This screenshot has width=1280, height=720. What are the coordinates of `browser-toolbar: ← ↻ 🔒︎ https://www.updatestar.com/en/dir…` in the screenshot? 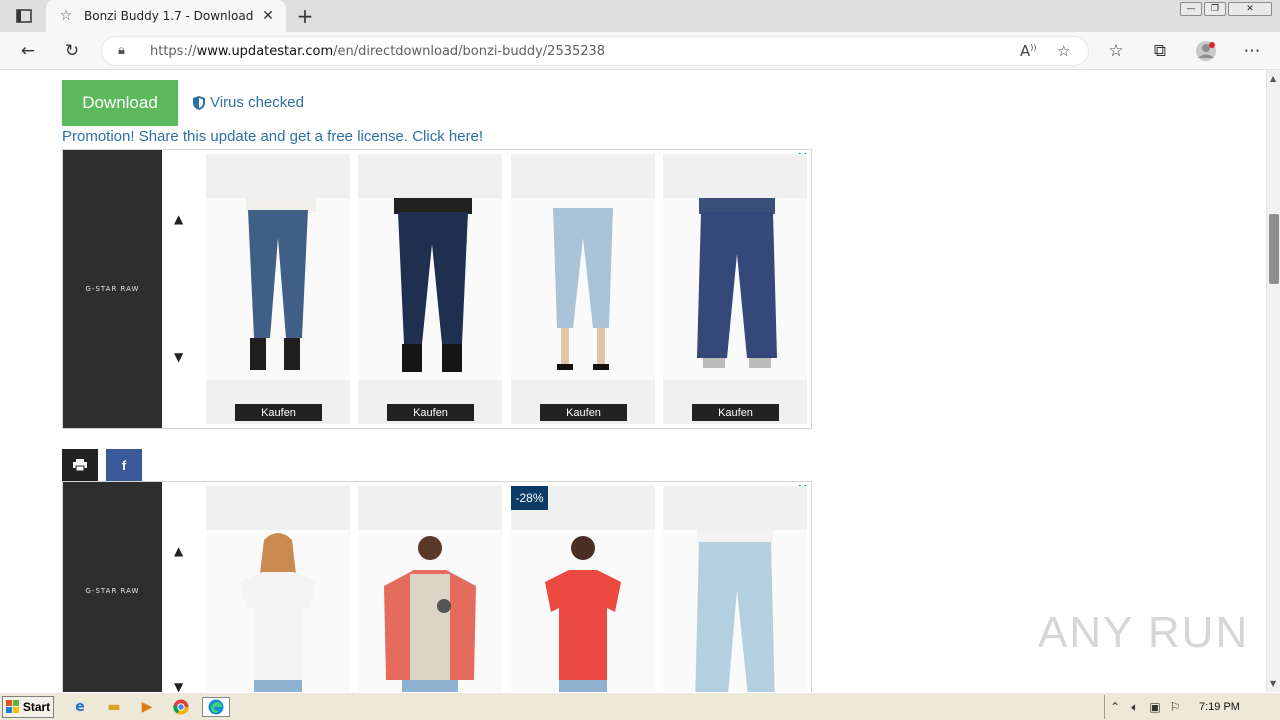 It's located at (640, 51).